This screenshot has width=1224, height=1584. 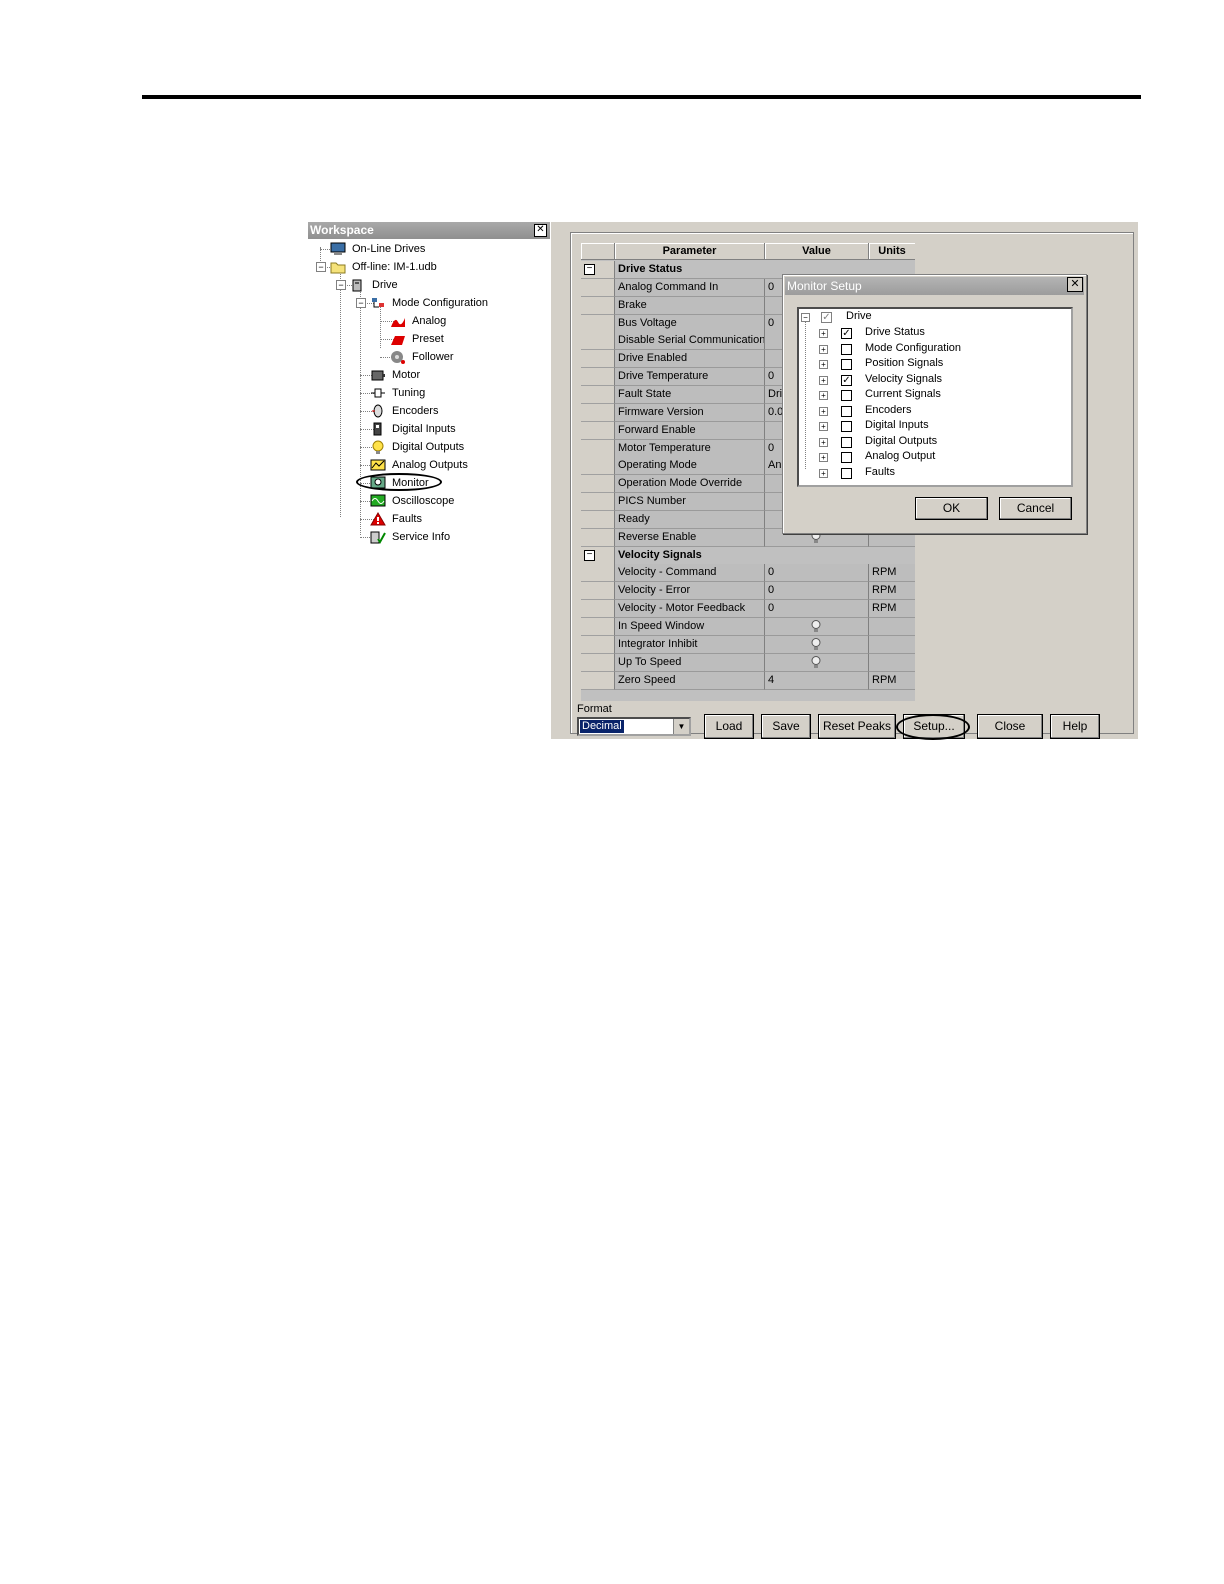 I want to click on signal-label: Current Signals, so click(x=903, y=394).